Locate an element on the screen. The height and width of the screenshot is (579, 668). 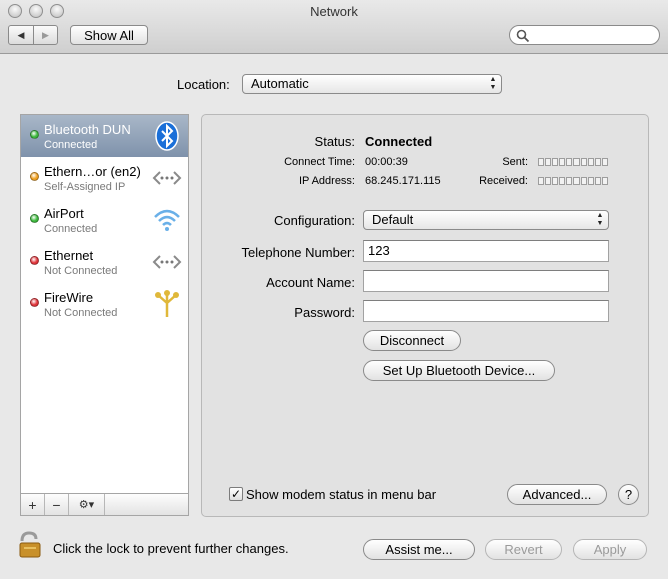
location-value: Automatic is located at coordinates (280, 83).